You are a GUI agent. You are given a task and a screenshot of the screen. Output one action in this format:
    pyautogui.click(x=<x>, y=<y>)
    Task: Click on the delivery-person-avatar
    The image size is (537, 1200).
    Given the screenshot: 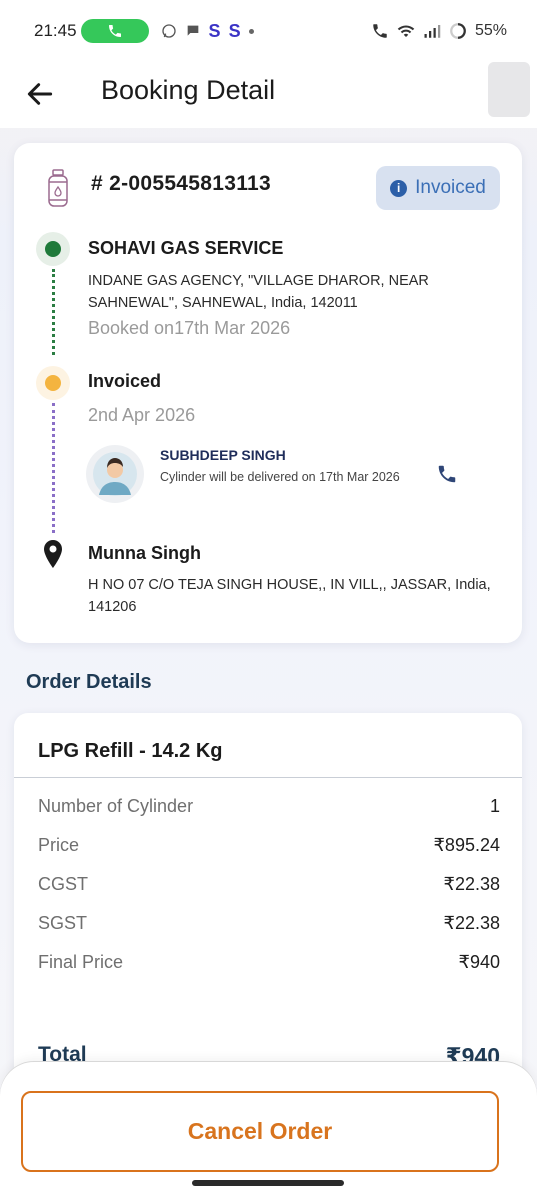 What is the action you would take?
    pyautogui.click(x=115, y=474)
    